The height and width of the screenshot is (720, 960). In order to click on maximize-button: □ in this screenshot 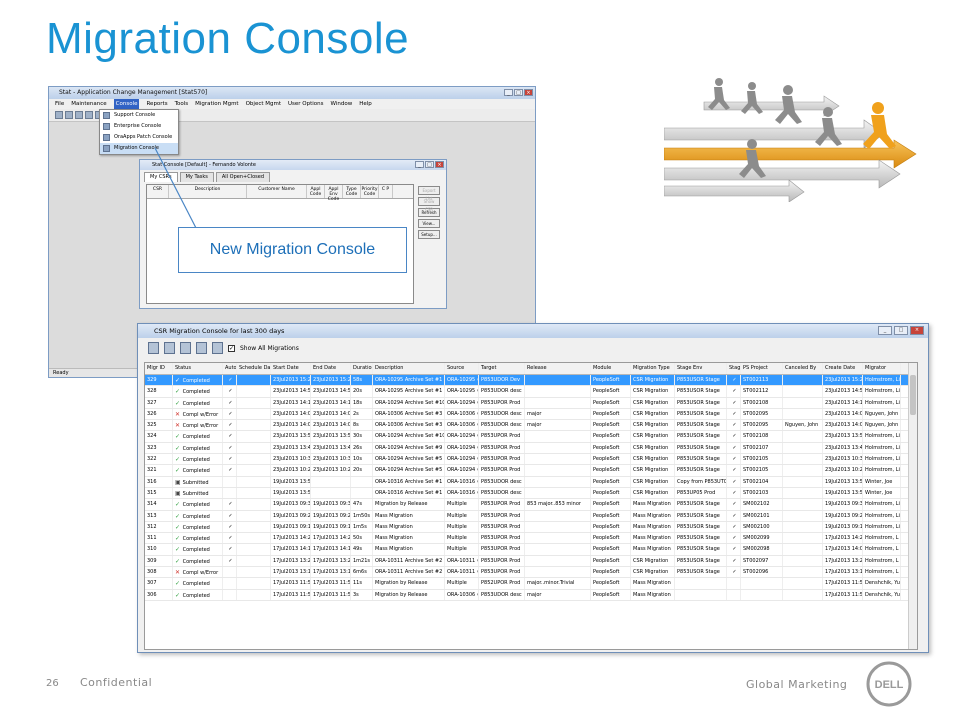, I will do `click(518, 92)`.